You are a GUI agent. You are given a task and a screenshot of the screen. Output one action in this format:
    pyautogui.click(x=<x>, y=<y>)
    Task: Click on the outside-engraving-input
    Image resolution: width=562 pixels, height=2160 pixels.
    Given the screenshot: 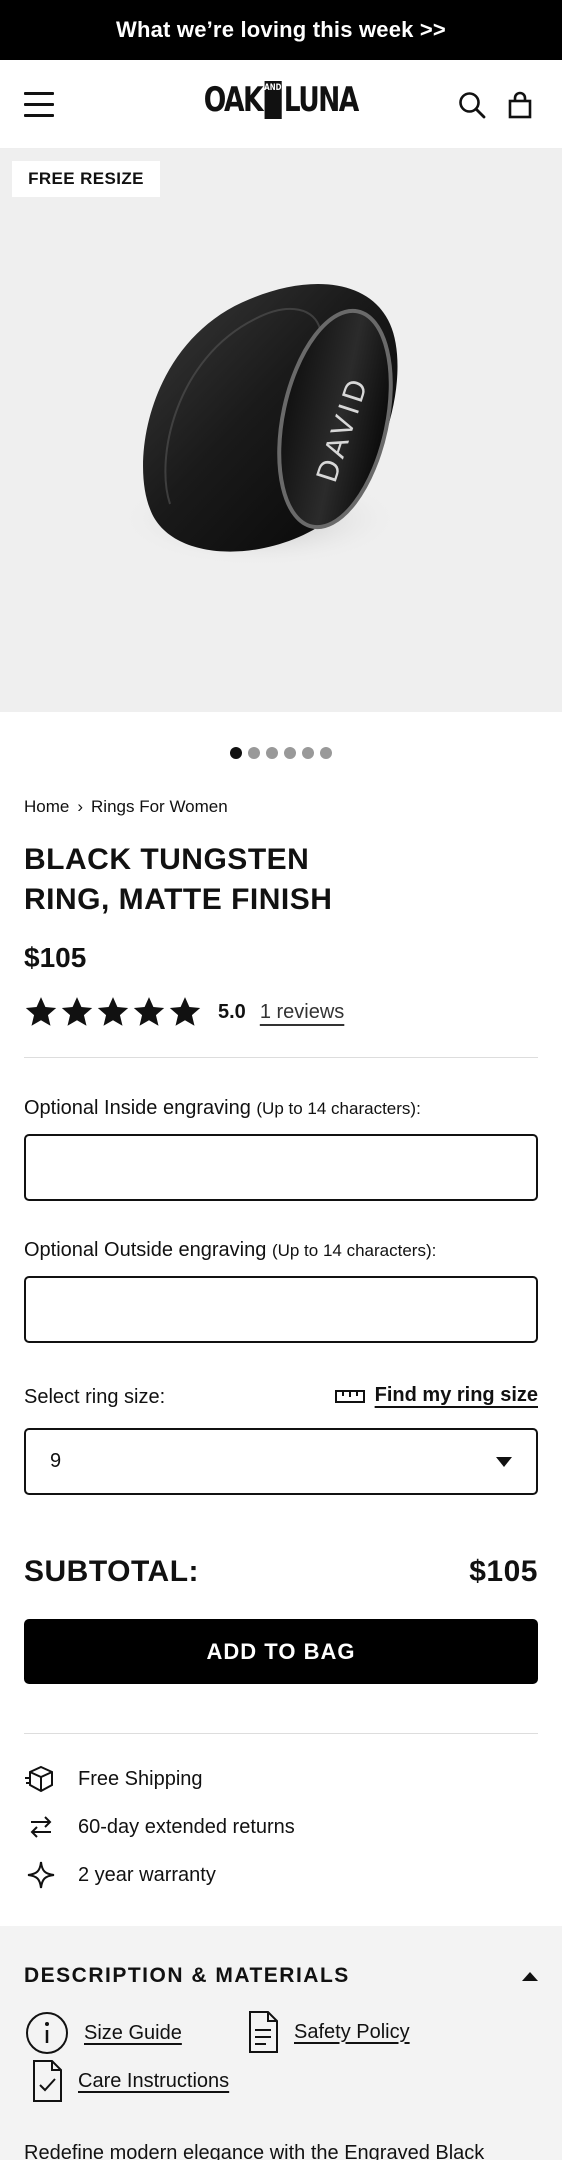 What is the action you would take?
    pyautogui.click(x=281, y=1309)
    